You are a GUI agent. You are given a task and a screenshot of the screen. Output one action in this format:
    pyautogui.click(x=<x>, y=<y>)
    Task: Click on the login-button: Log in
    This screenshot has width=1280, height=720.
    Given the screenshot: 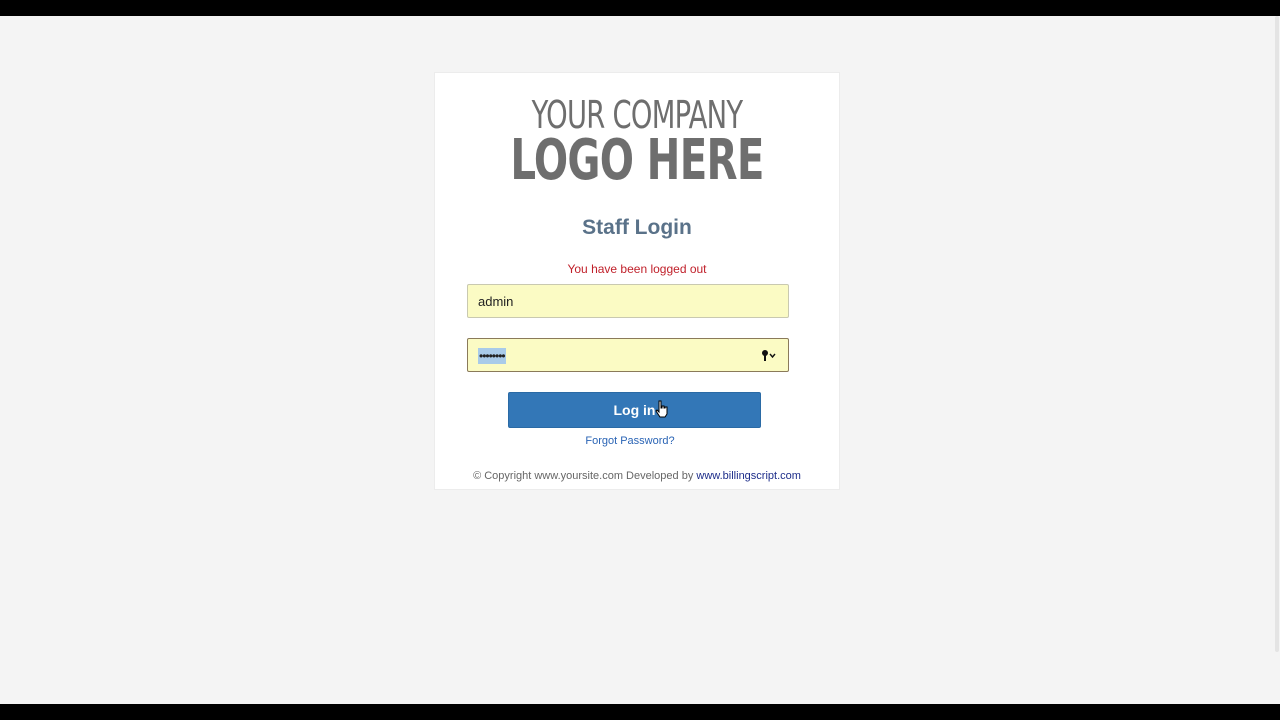 What is the action you would take?
    pyautogui.click(x=634, y=410)
    